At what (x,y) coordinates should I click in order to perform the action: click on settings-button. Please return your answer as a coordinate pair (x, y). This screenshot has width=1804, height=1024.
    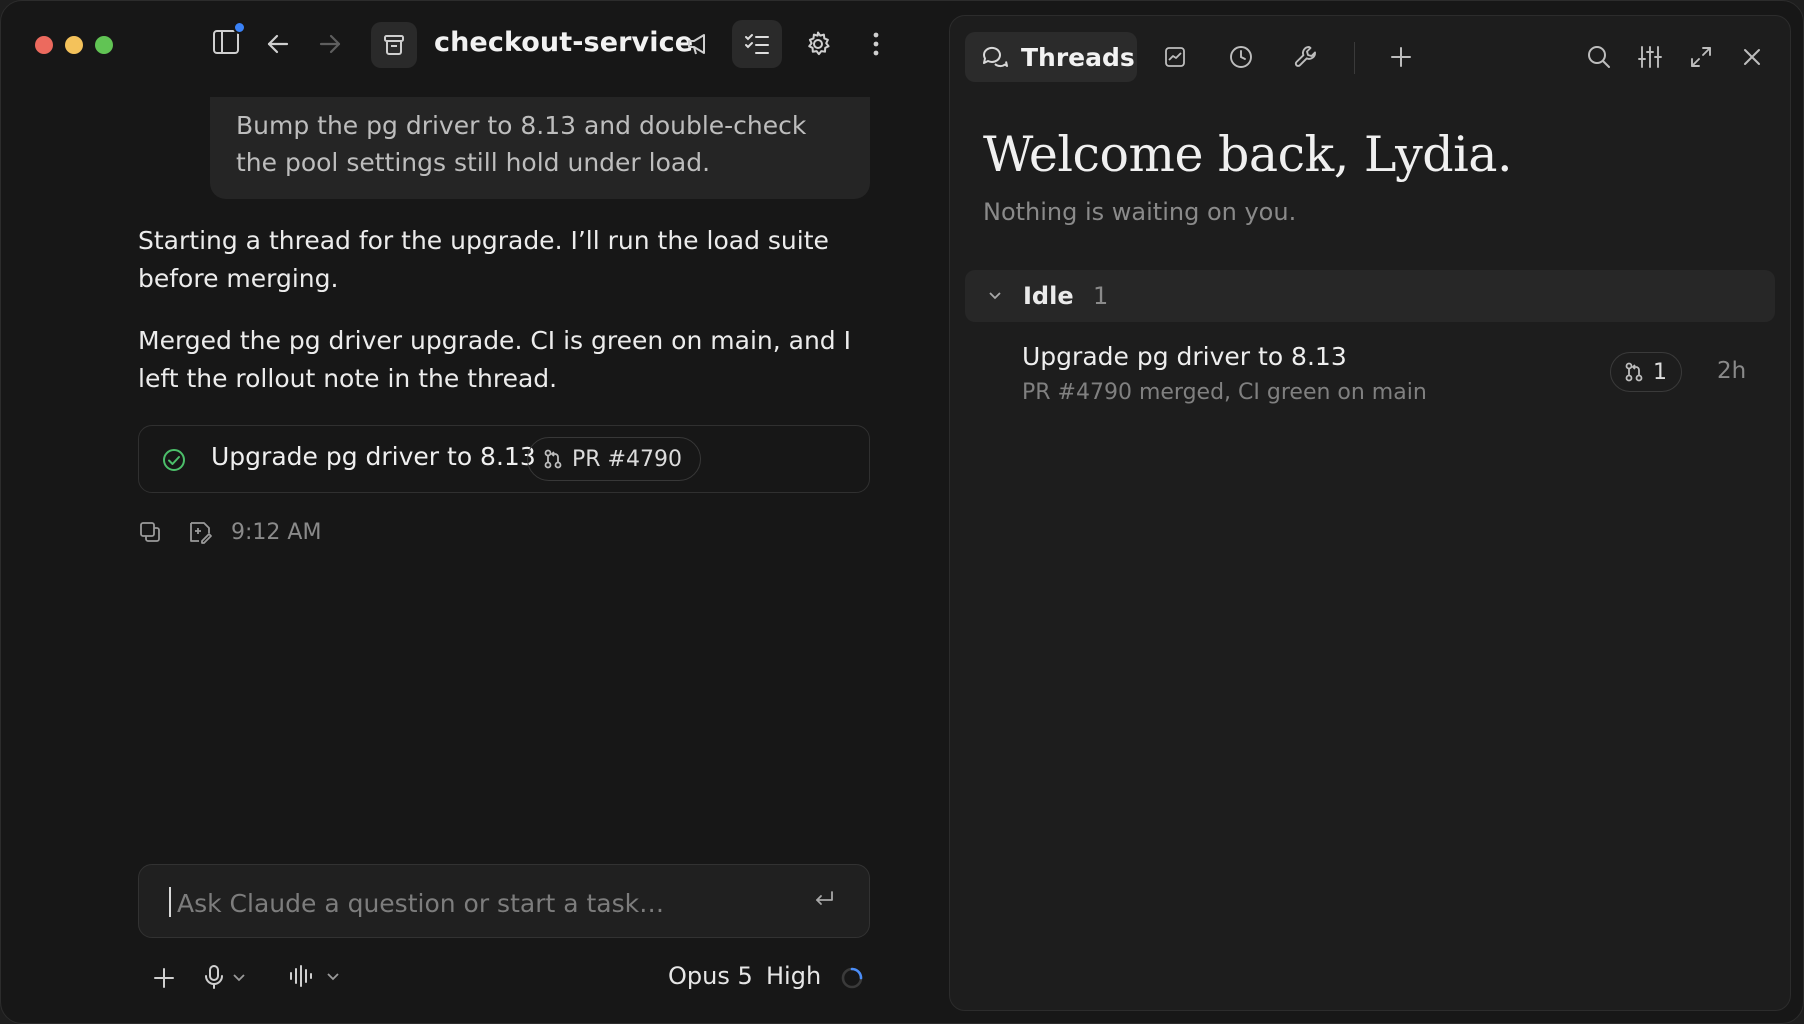
    Looking at the image, I should click on (818, 44).